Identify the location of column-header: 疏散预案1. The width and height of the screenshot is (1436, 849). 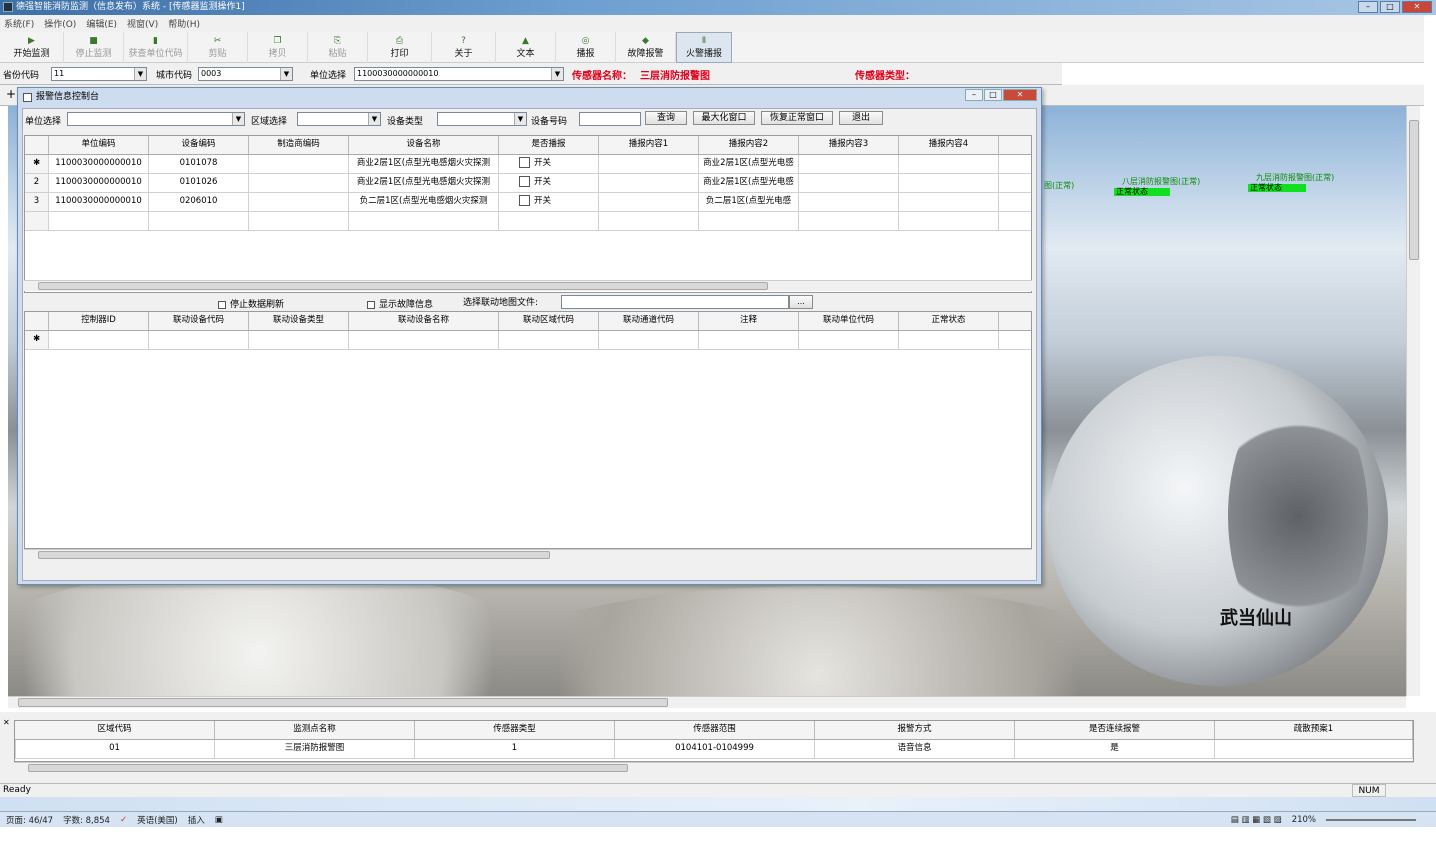
(1314, 730).